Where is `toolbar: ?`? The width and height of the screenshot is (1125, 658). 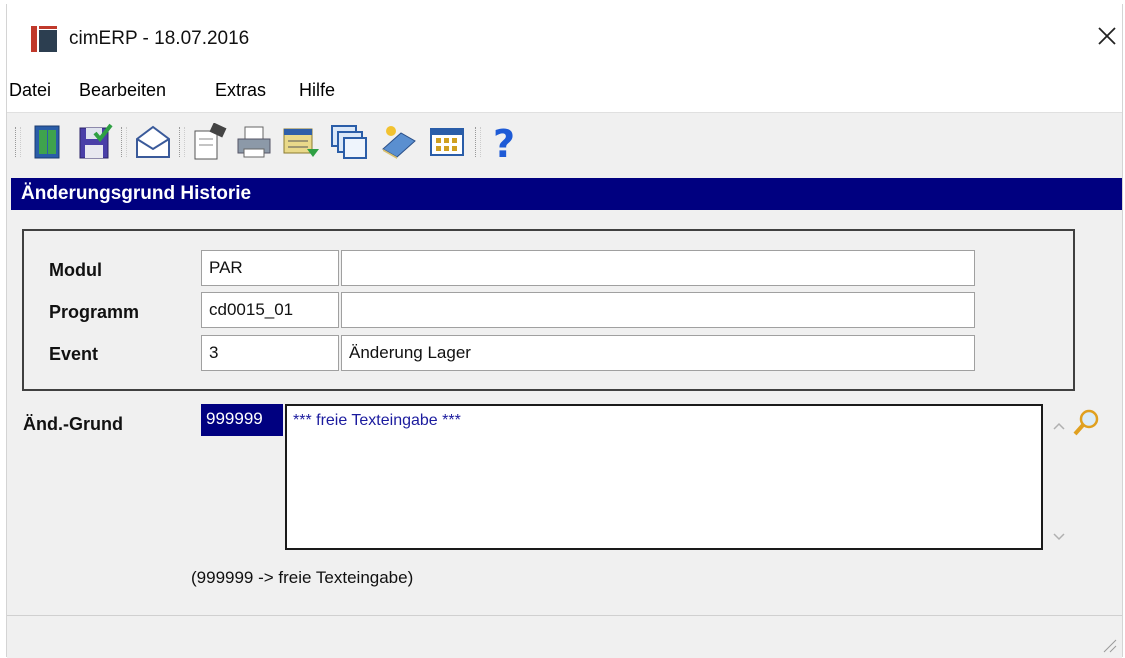 toolbar: ? is located at coordinates (564, 141).